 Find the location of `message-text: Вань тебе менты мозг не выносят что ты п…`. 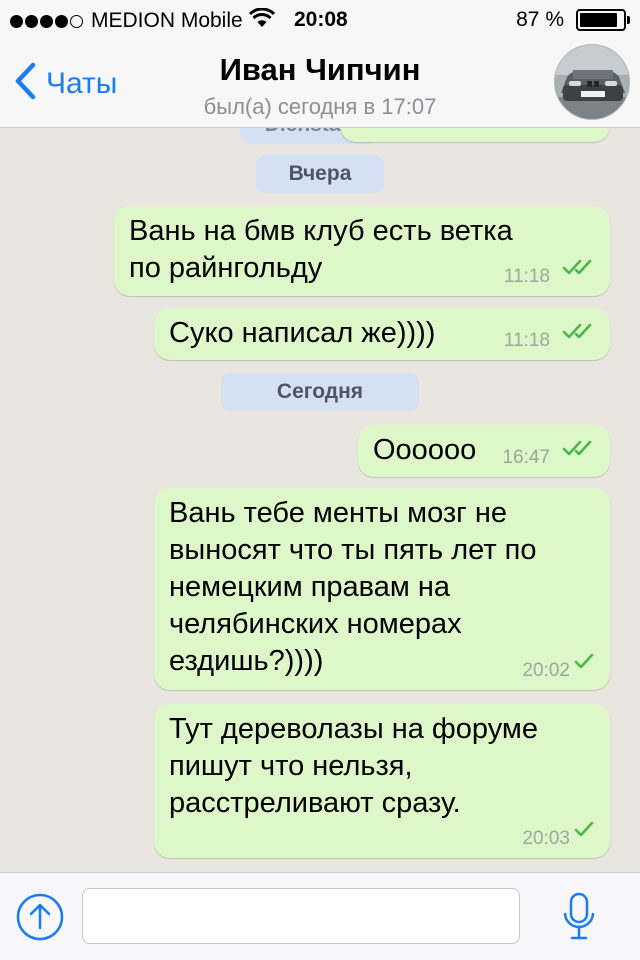

message-text: Вань тебе менты мозг не выносят что ты п… is located at coordinates (353, 587).